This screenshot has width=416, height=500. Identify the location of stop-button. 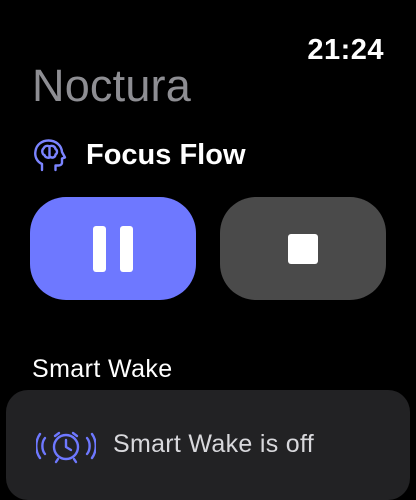
(303, 248).